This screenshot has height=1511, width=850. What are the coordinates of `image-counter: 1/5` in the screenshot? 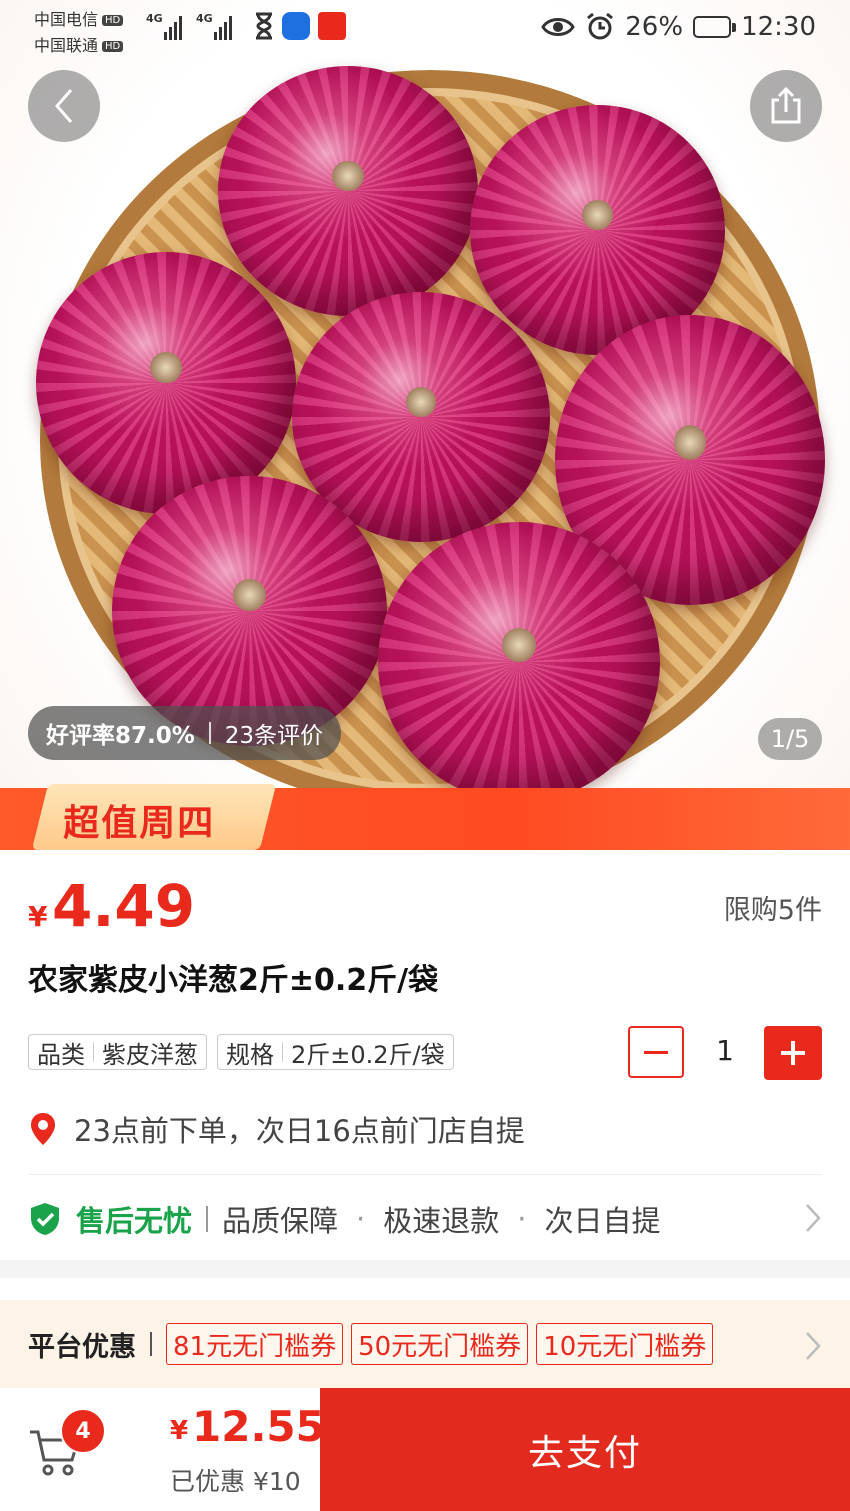 It's located at (790, 739).